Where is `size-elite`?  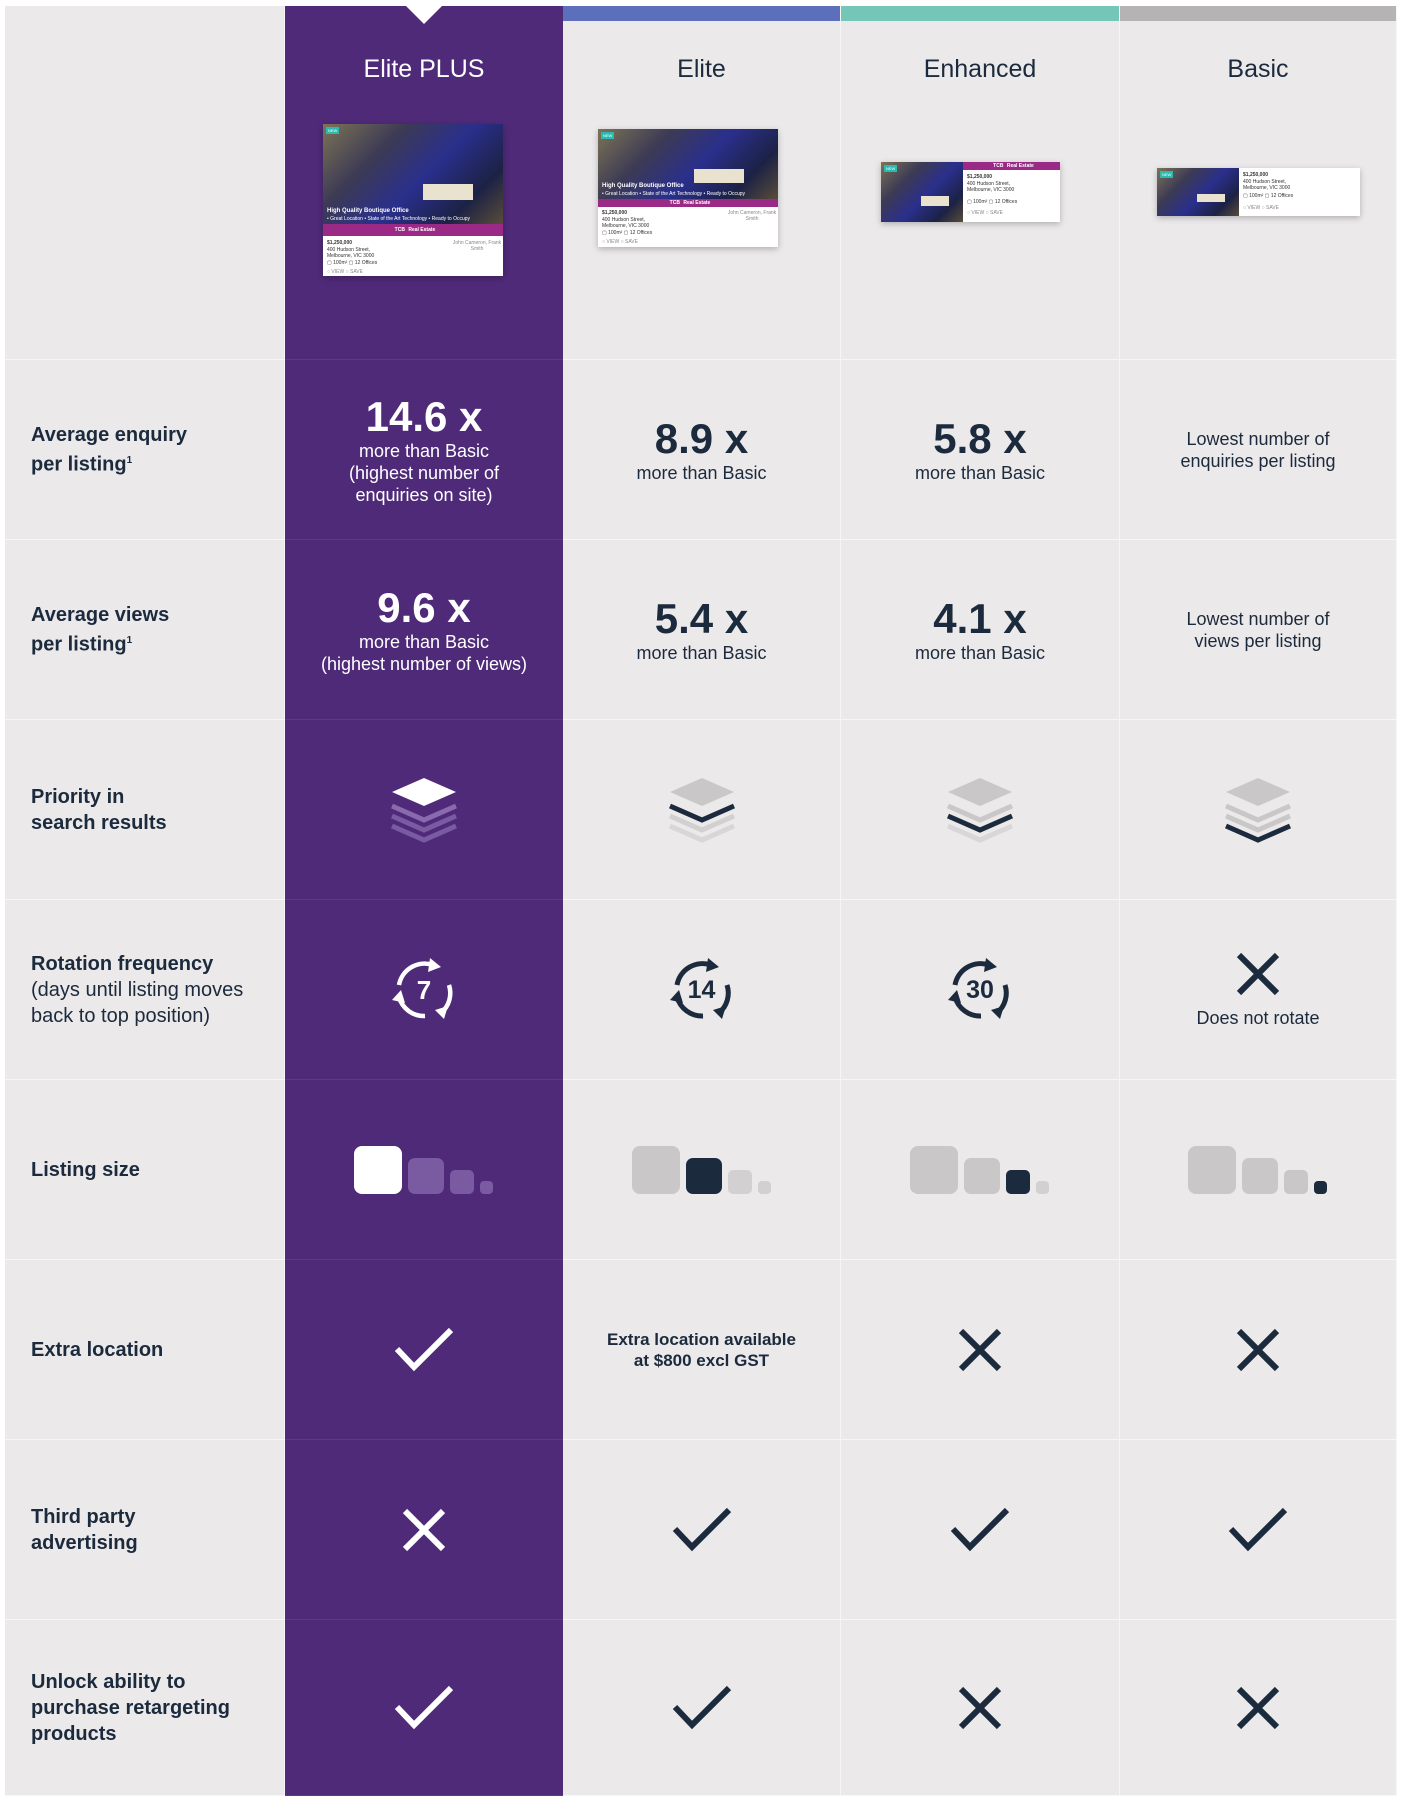
size-elite is located at coordinates (702, 1170).